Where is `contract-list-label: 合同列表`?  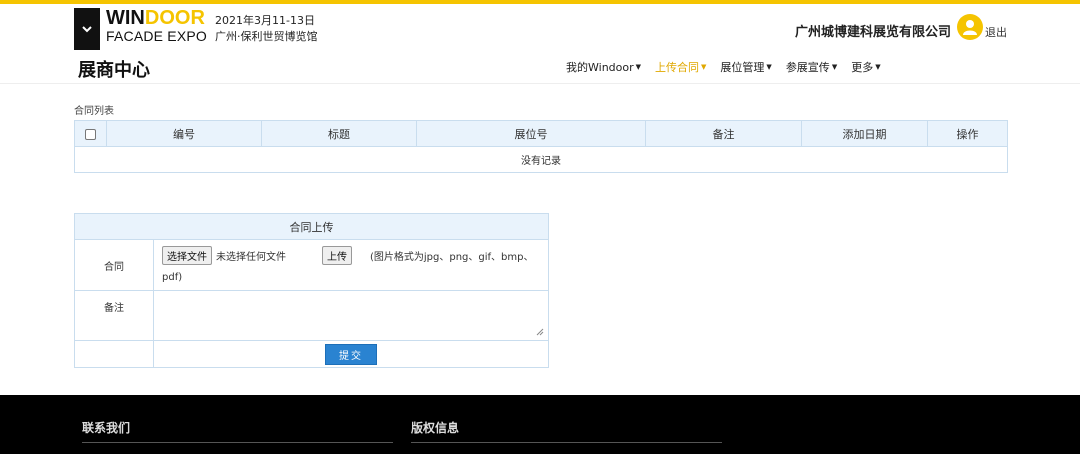
contract-list-label: 合同列表 is located at coordinates (94, 111).